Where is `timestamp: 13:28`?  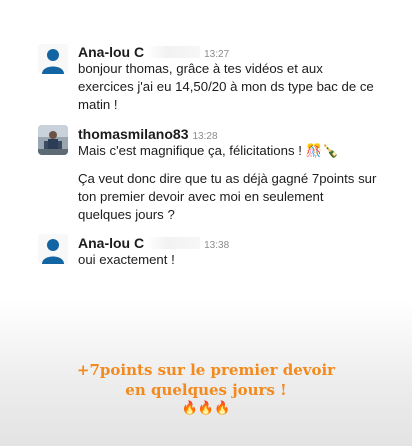
timestamp: 13:28 is located at coordinates (204, 136).